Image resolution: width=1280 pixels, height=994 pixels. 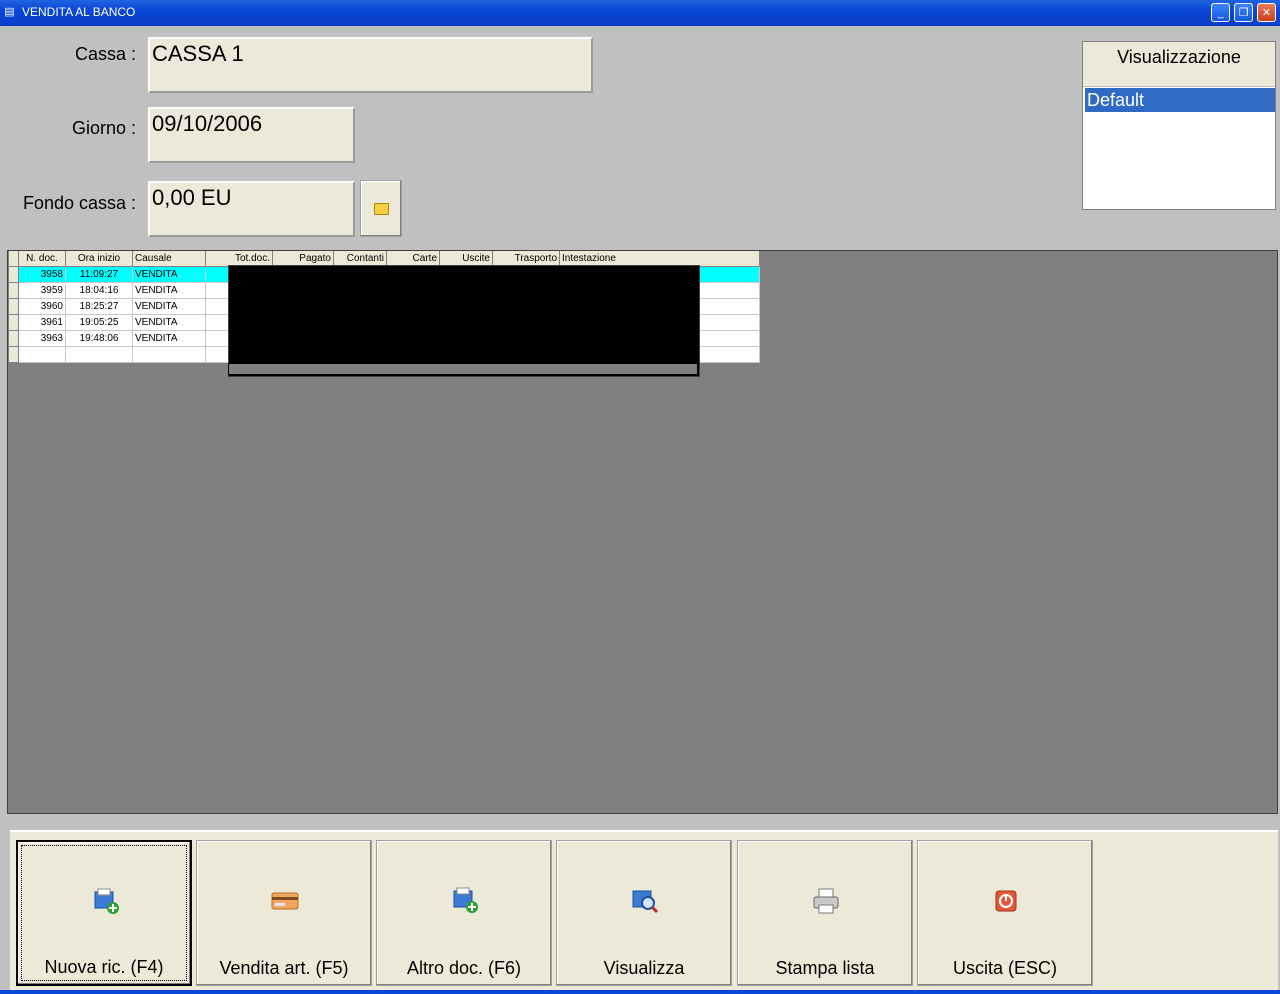 I want to click on vendita-articoli-button: Vendita art. (F5), so click(x=284, y=913).